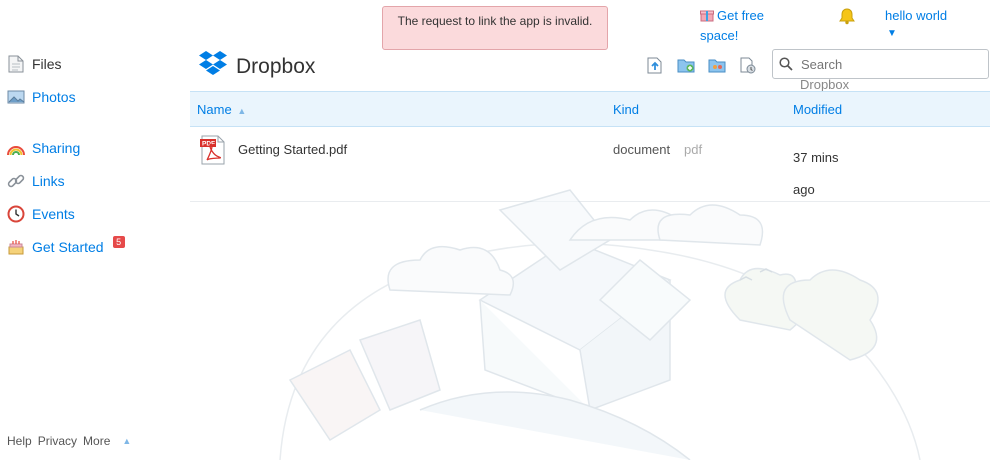 Image resolution: width=990 pixels, height=465 pixels. Describe the element at coordinates (707, 17) in the screenshot. I see `gift-icon` at that location.